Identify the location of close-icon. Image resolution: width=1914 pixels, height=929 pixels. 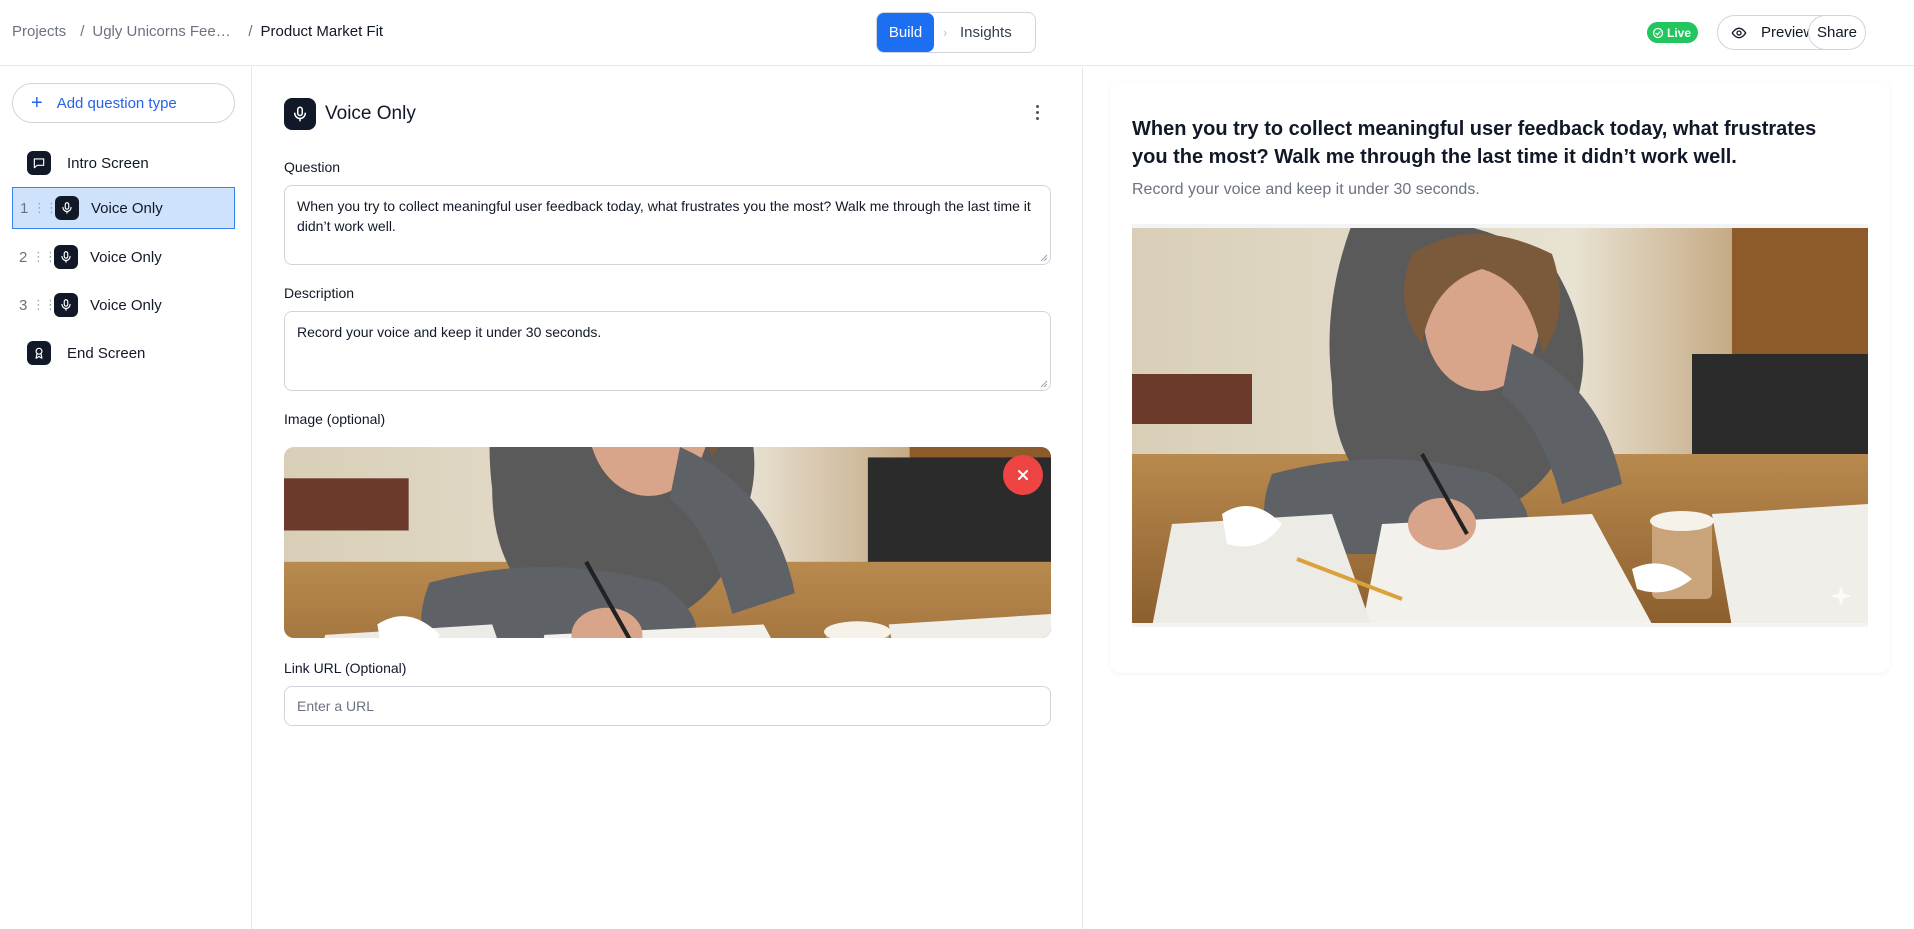
(1023, 475).